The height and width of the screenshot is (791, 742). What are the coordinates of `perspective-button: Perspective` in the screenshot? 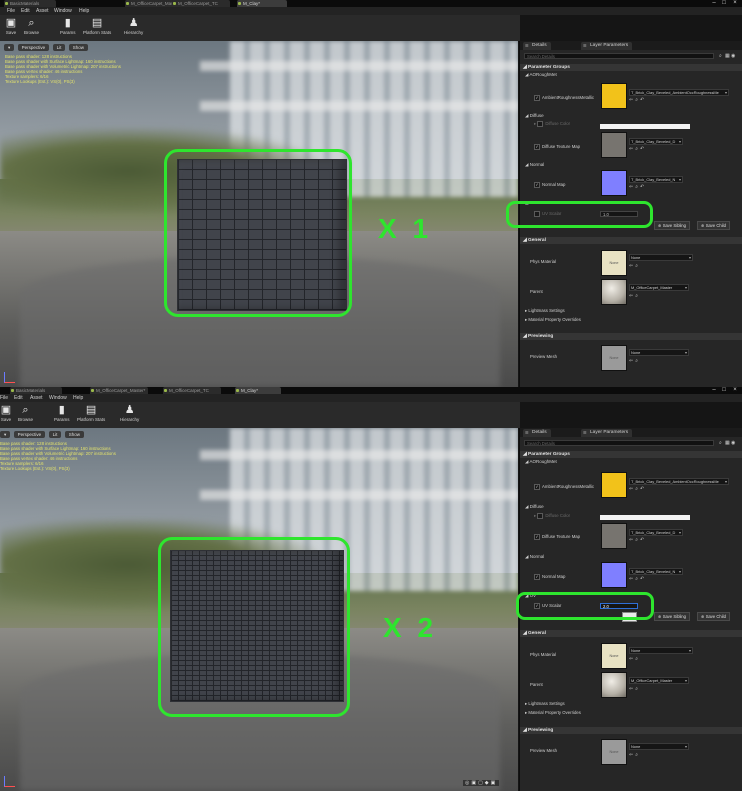 It's located at (29, 434).